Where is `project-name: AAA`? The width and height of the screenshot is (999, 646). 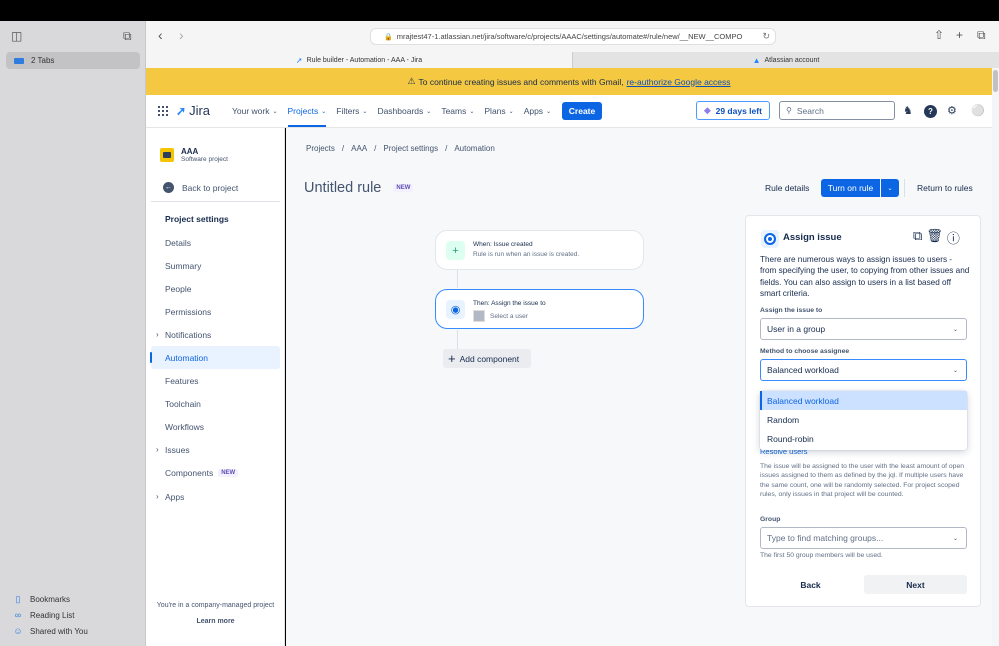
project-name: AAA is located at coordinates (190, 151).